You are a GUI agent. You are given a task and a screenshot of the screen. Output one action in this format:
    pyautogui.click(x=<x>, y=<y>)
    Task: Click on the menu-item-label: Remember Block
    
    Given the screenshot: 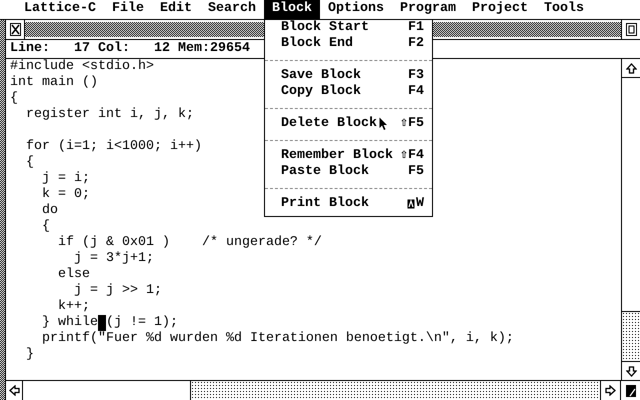 What is the action you would take?
    pyautogui.click(x=337, y=156)
    